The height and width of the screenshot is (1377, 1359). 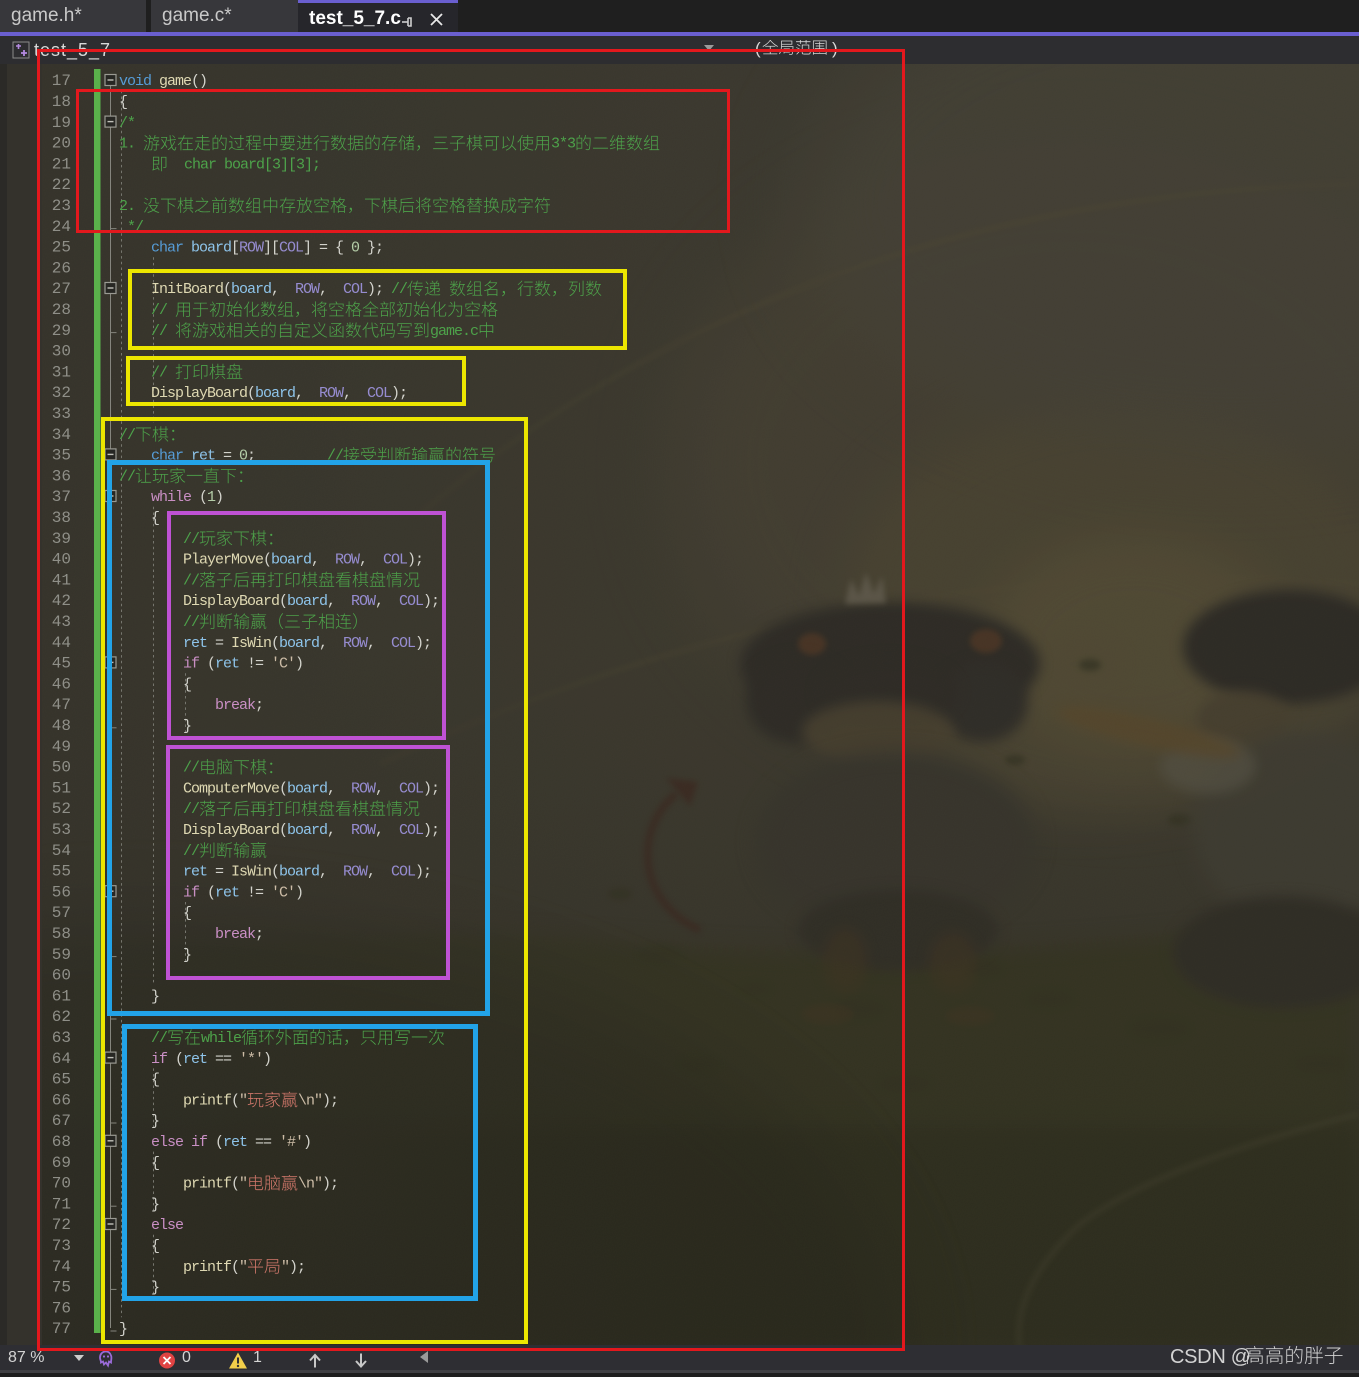 I want to click on svg-text: game, so click(x=175, y=81).